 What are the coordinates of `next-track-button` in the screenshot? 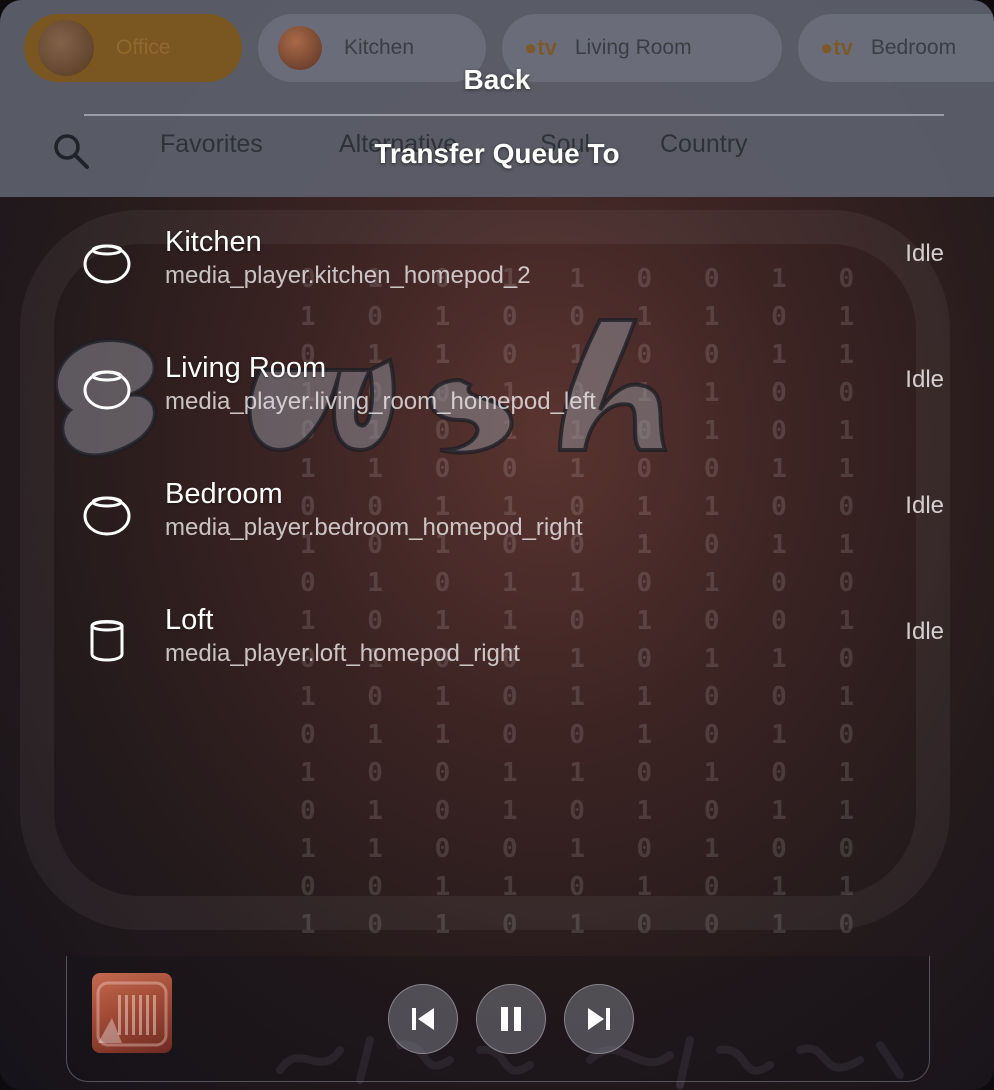 It's located at (599, 1019).